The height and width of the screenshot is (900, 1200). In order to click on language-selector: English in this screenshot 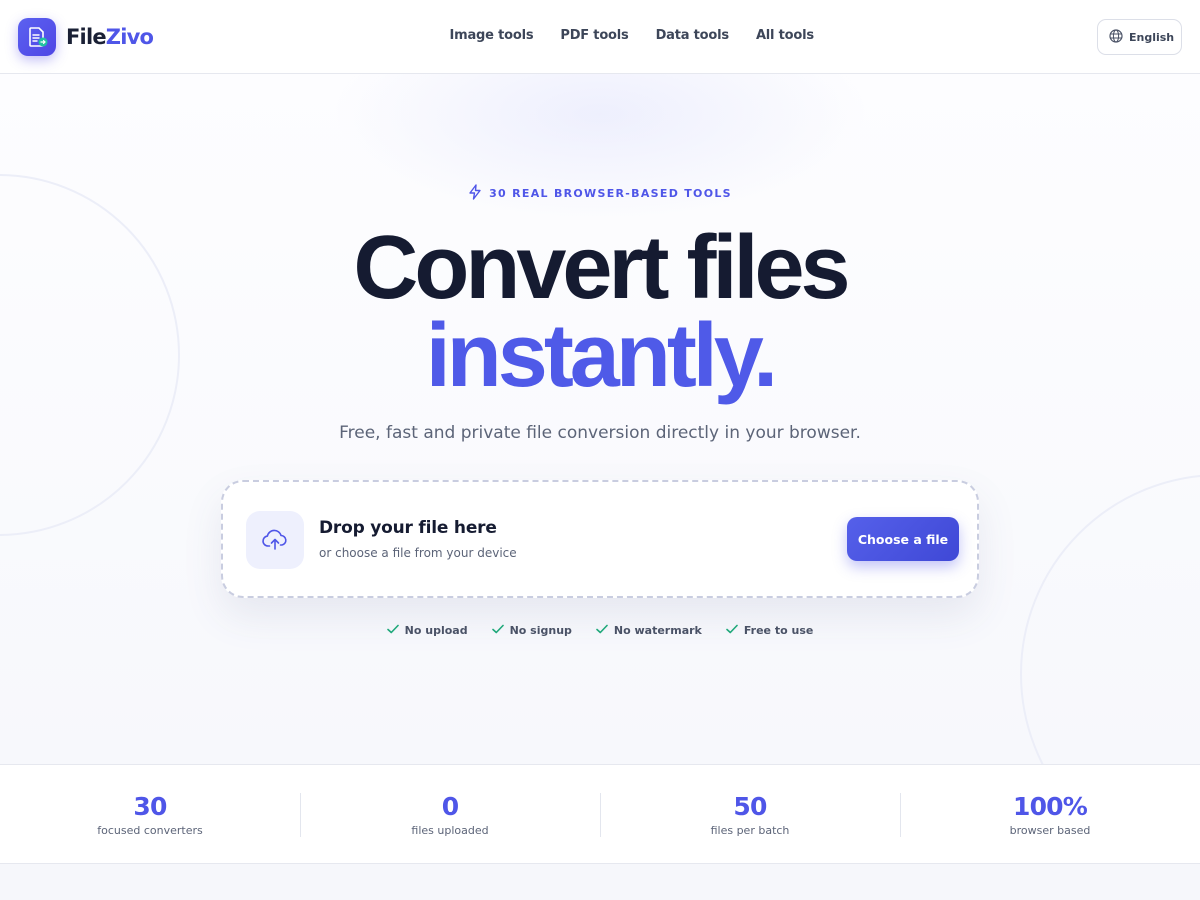, I will do `click(1139, 37)`.